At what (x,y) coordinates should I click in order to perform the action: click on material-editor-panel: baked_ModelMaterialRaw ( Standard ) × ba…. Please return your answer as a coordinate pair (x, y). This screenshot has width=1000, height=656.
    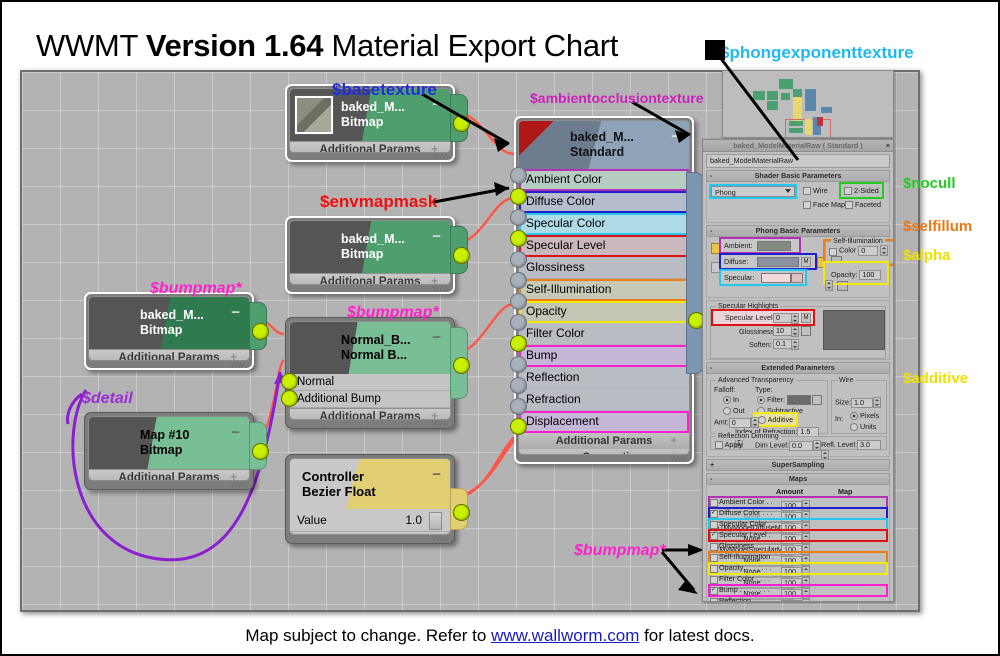
    Looking at the image, I should click on (798, 370).